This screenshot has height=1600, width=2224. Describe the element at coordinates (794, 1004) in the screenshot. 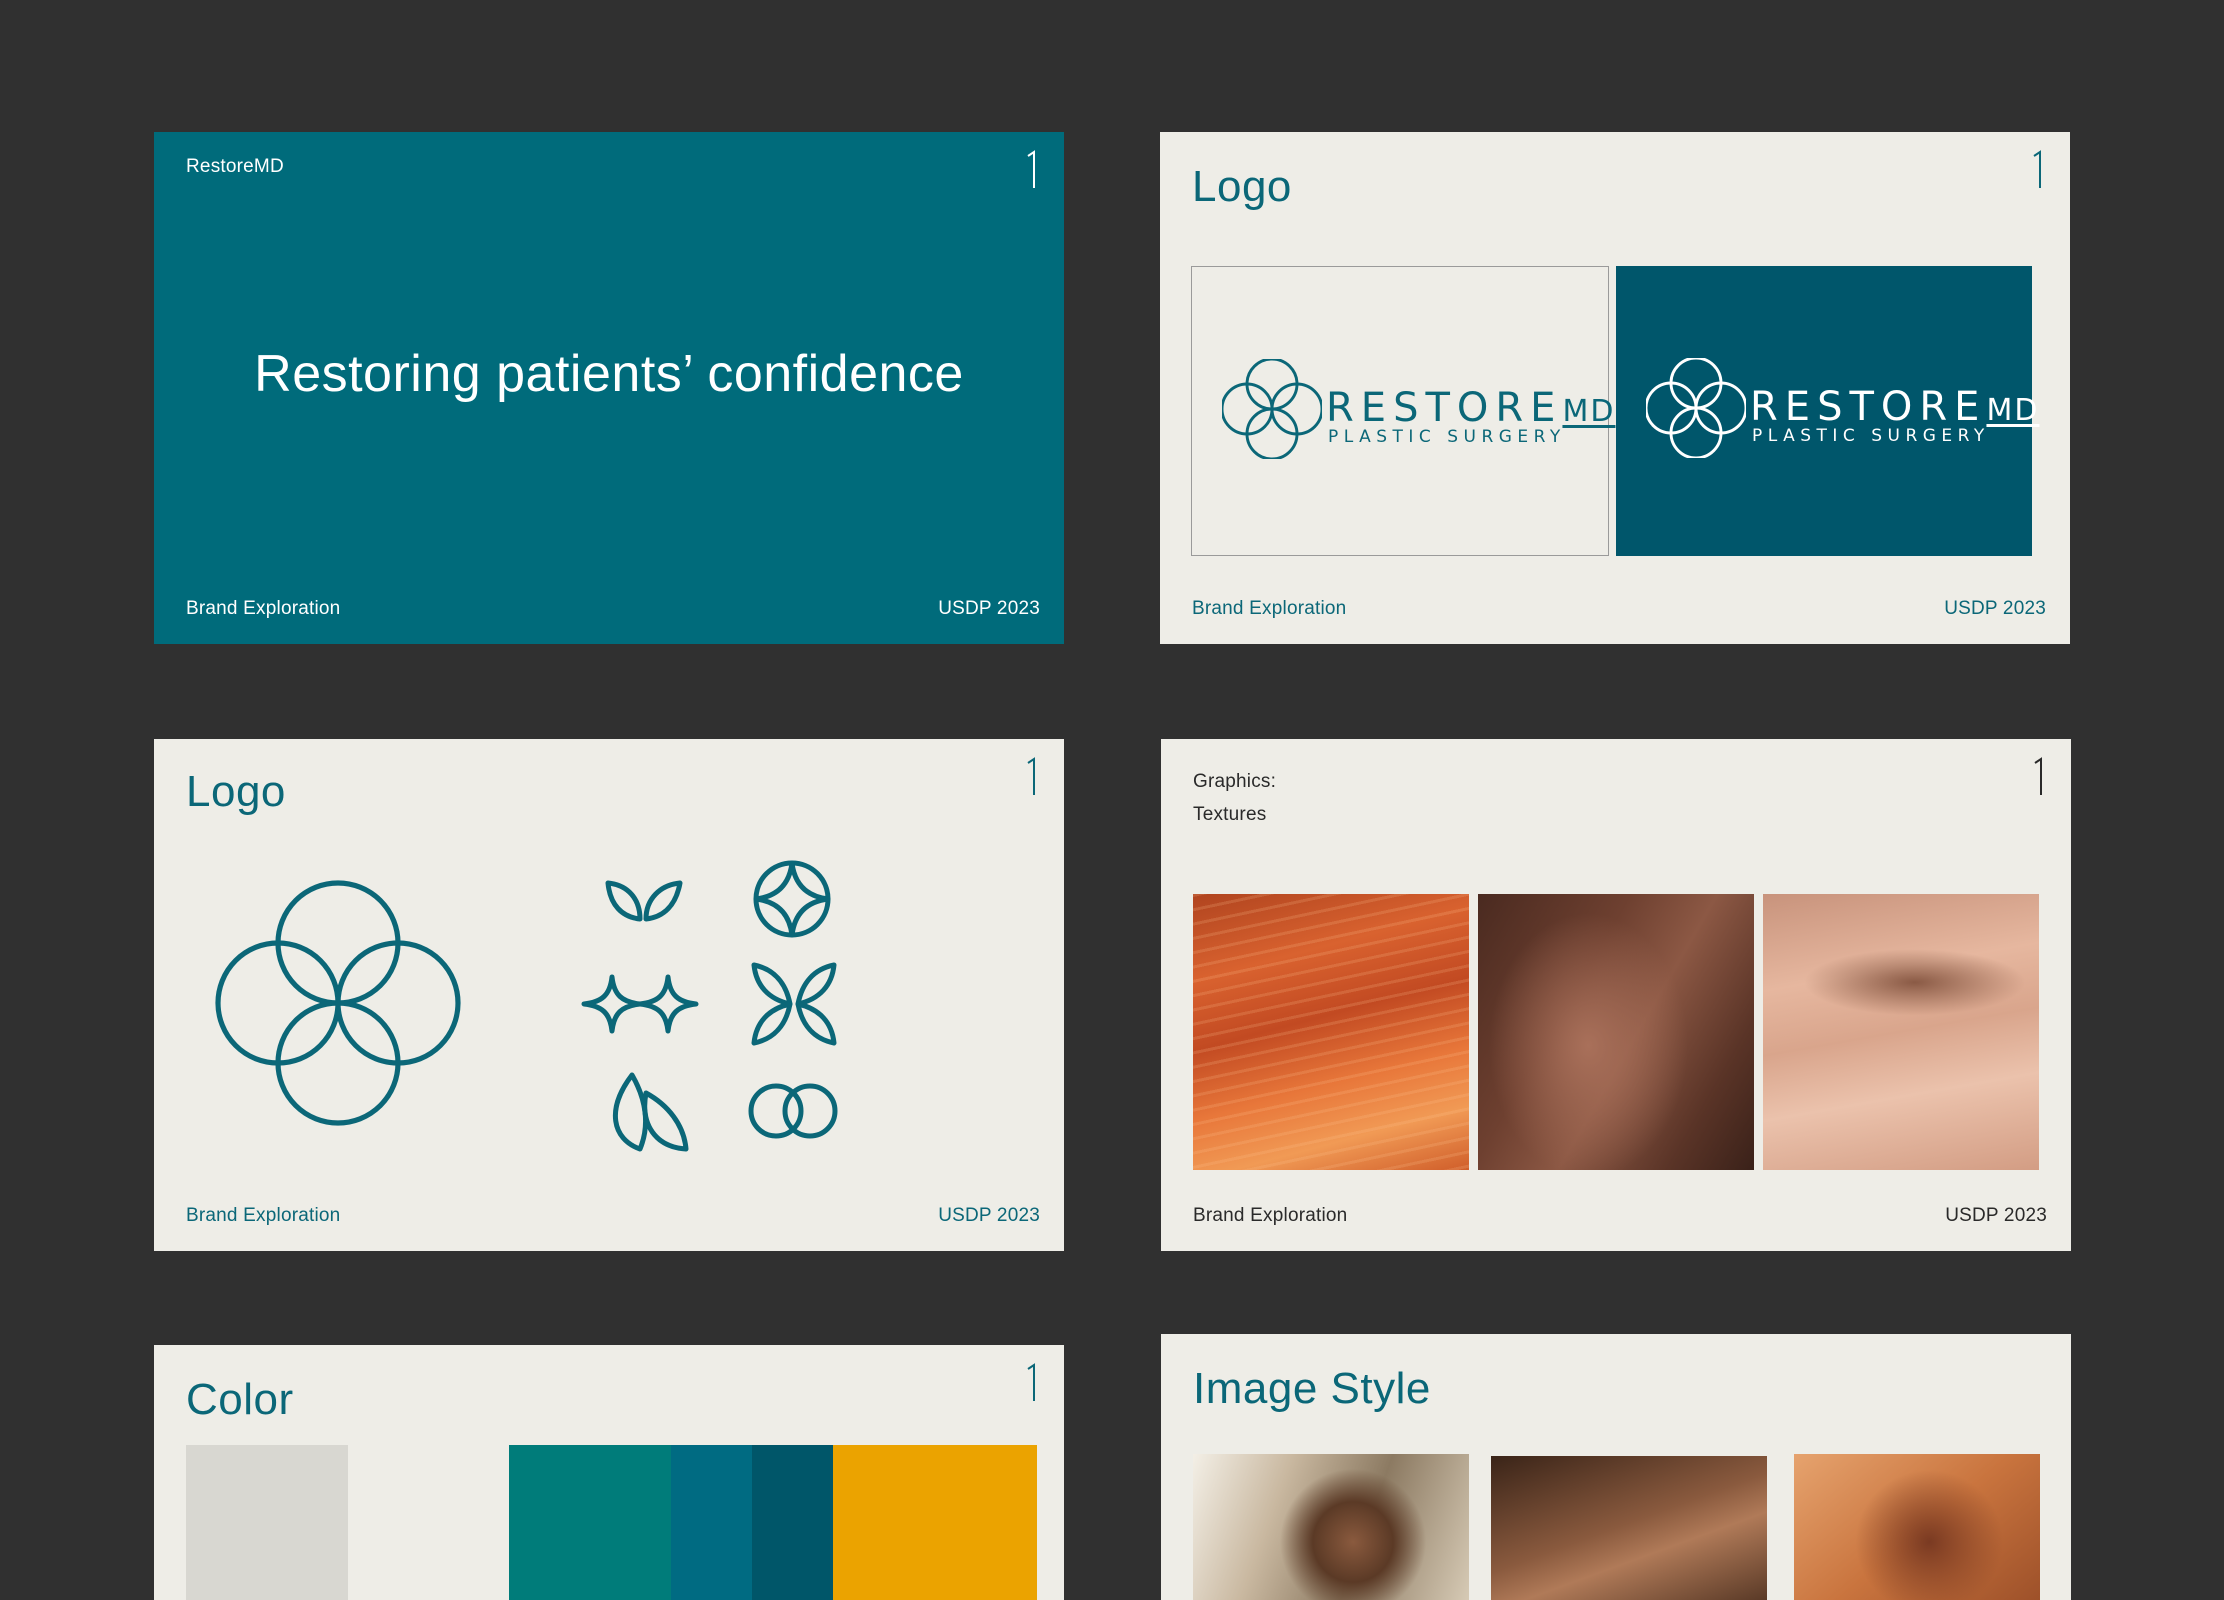

I see `butterfly-icon` at that location.